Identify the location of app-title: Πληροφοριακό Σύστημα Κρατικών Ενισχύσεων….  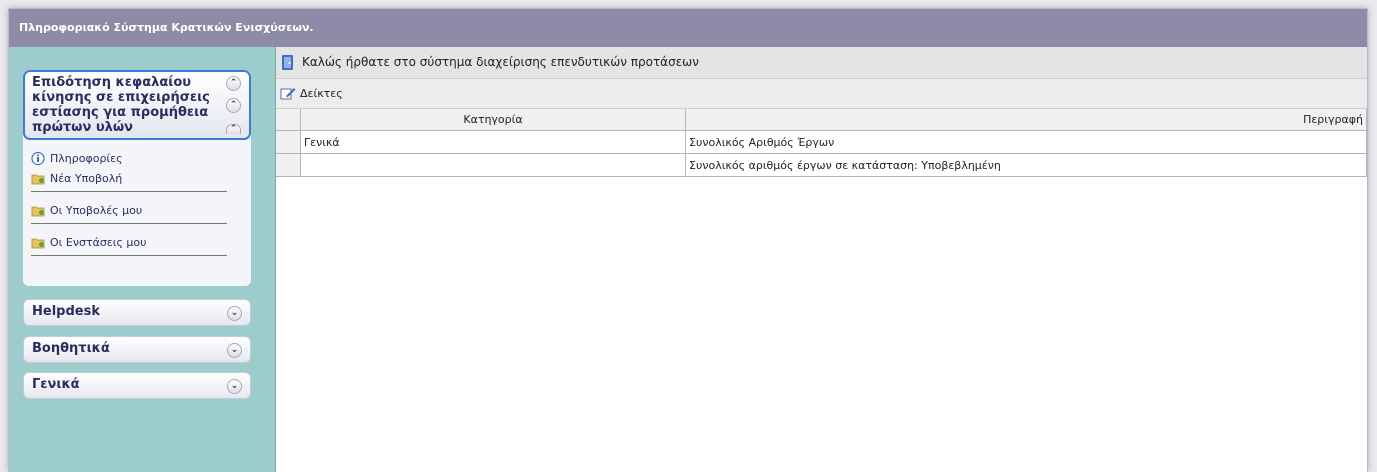
(688, 28).